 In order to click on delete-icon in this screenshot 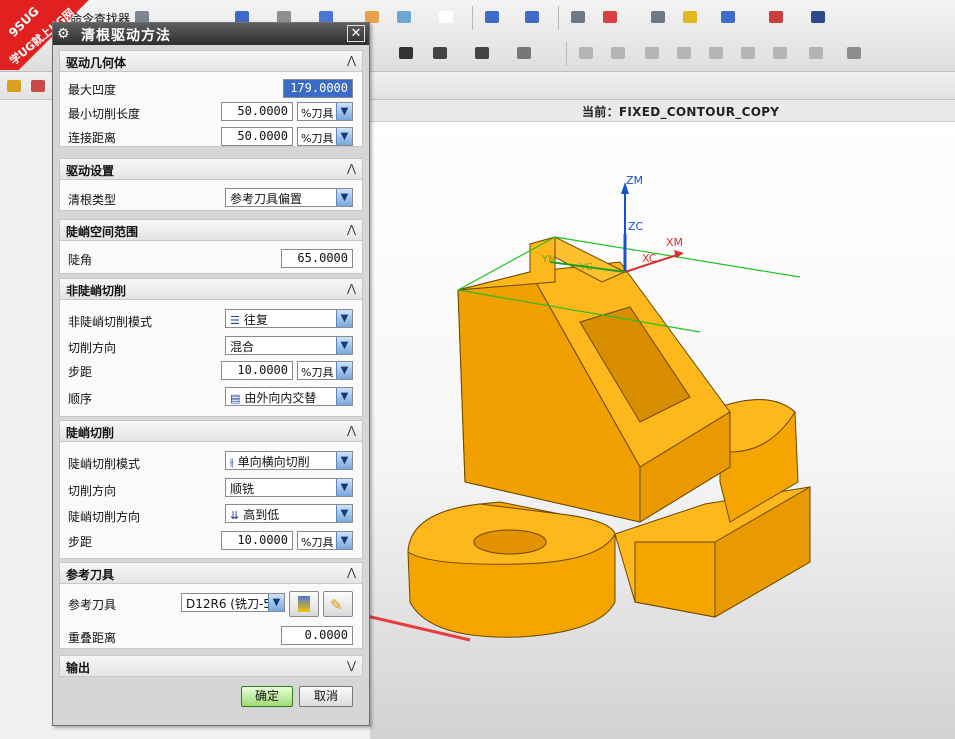, I will do `click(854, 53)`.